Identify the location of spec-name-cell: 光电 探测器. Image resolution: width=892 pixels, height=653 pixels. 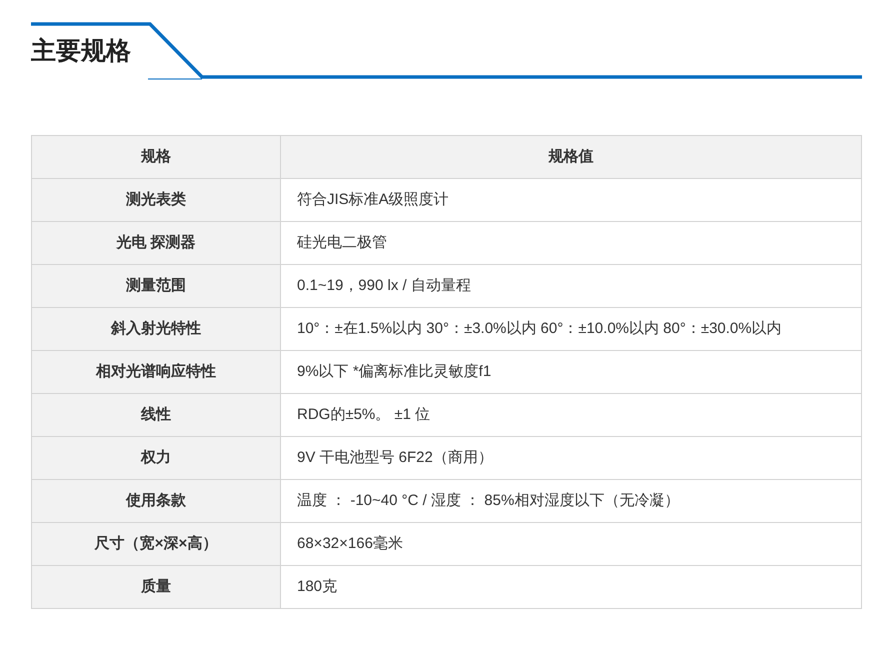
(156, 243).